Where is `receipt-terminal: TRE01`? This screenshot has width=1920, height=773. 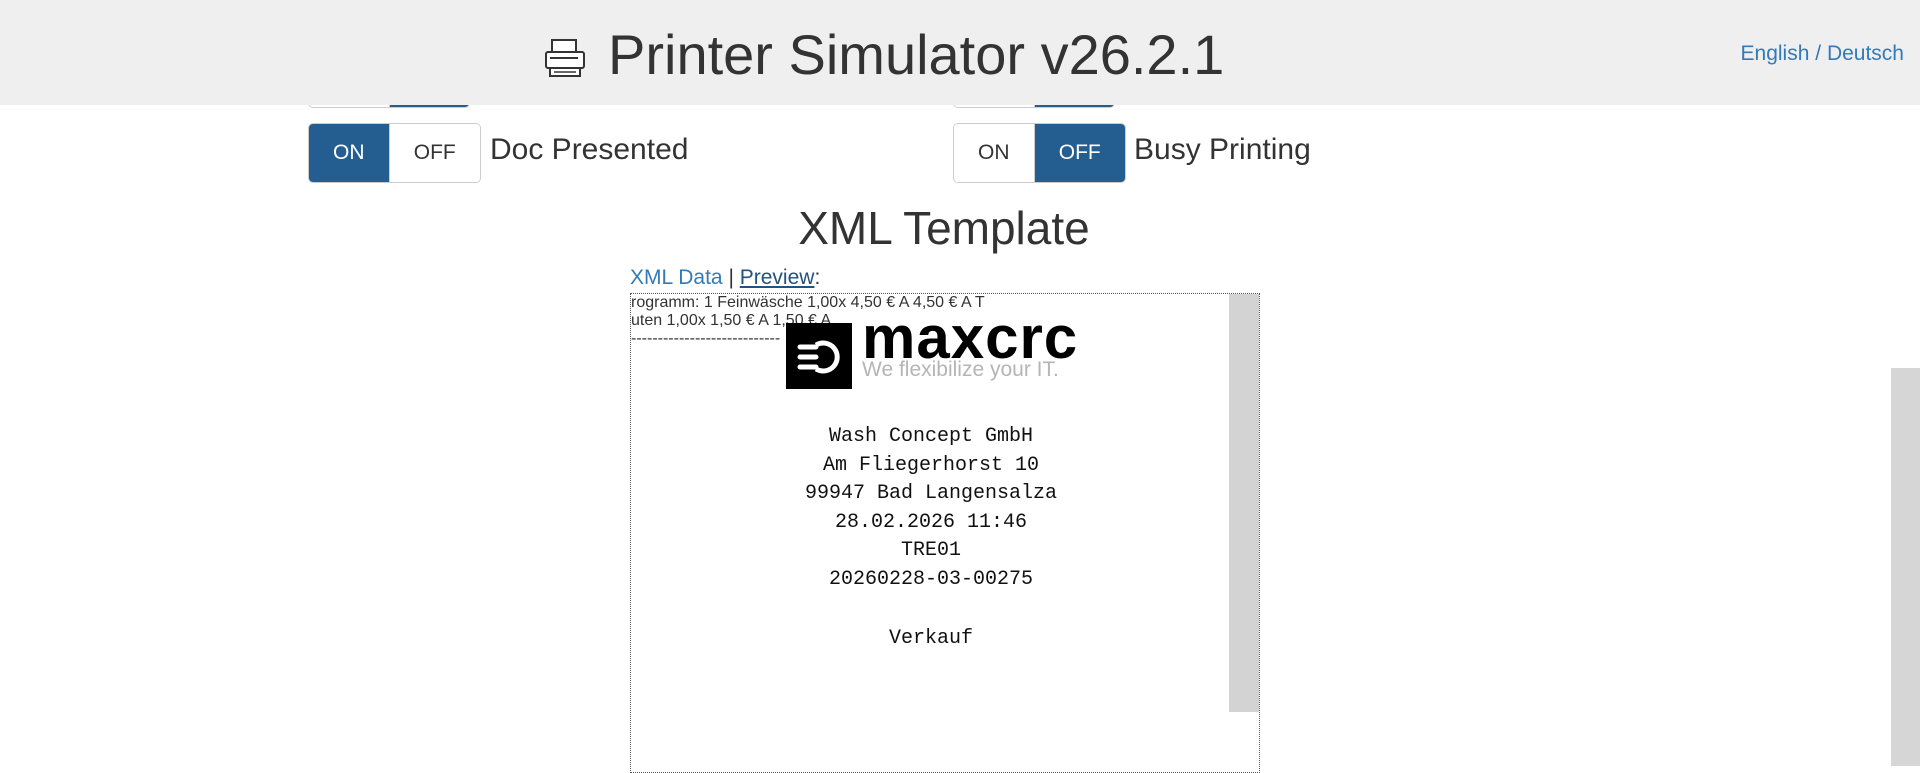 receipt-terminal: TRE01 is located at coordinates (930, 551).